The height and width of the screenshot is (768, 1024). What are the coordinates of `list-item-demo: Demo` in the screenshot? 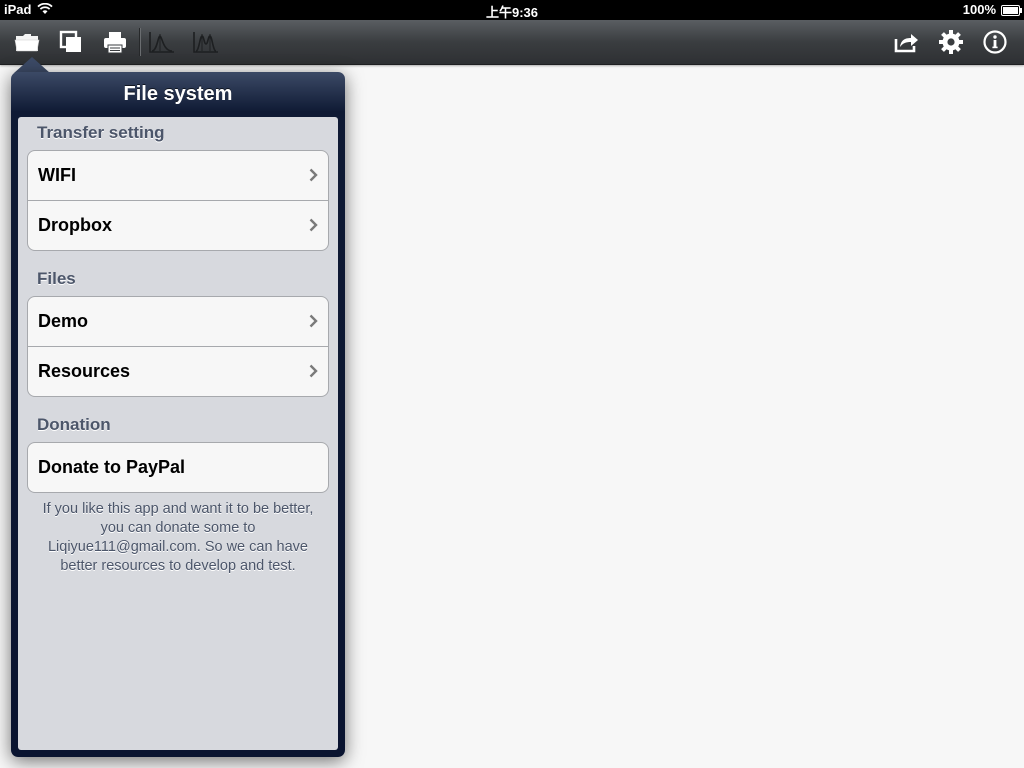 It's located at (178, 321).